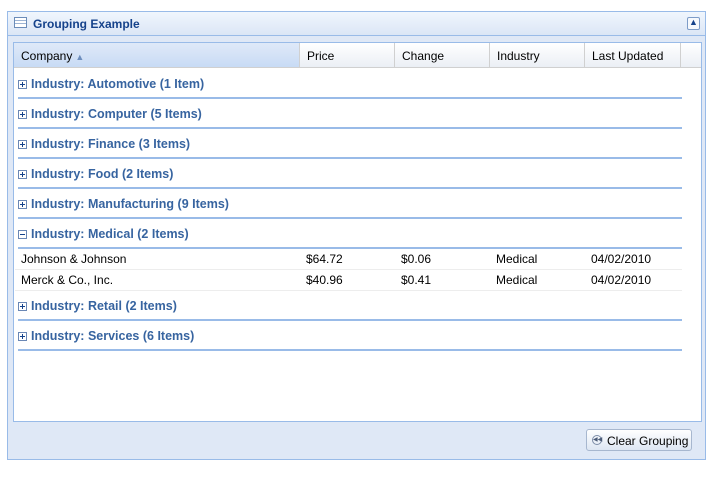  Describe the element at coordinates (22, 234) in the screenshot. I see `collapse-minus-icon` at that location.